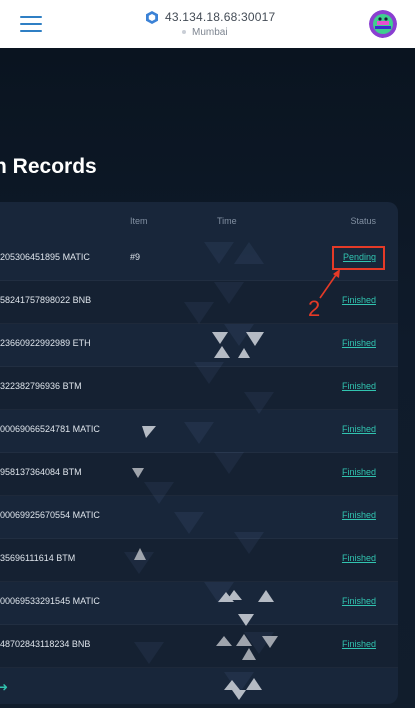 The image size is (415, 708). What do you see at coordinates (314, 308) in the screenshot?
I see `annotation-step-number: 2` at bounding box center [314, 308].